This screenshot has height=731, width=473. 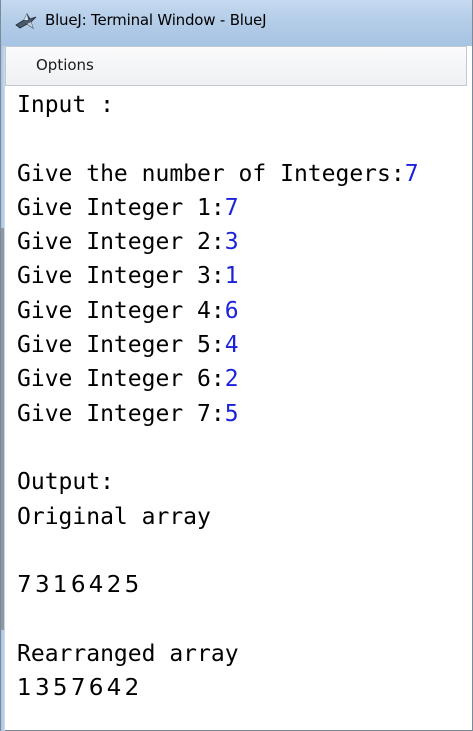 What do you see at coordinates (244, 414) in the screenshot?
I see `terminal-line: Give Integer 7:5` at bounding box center [244, 414].